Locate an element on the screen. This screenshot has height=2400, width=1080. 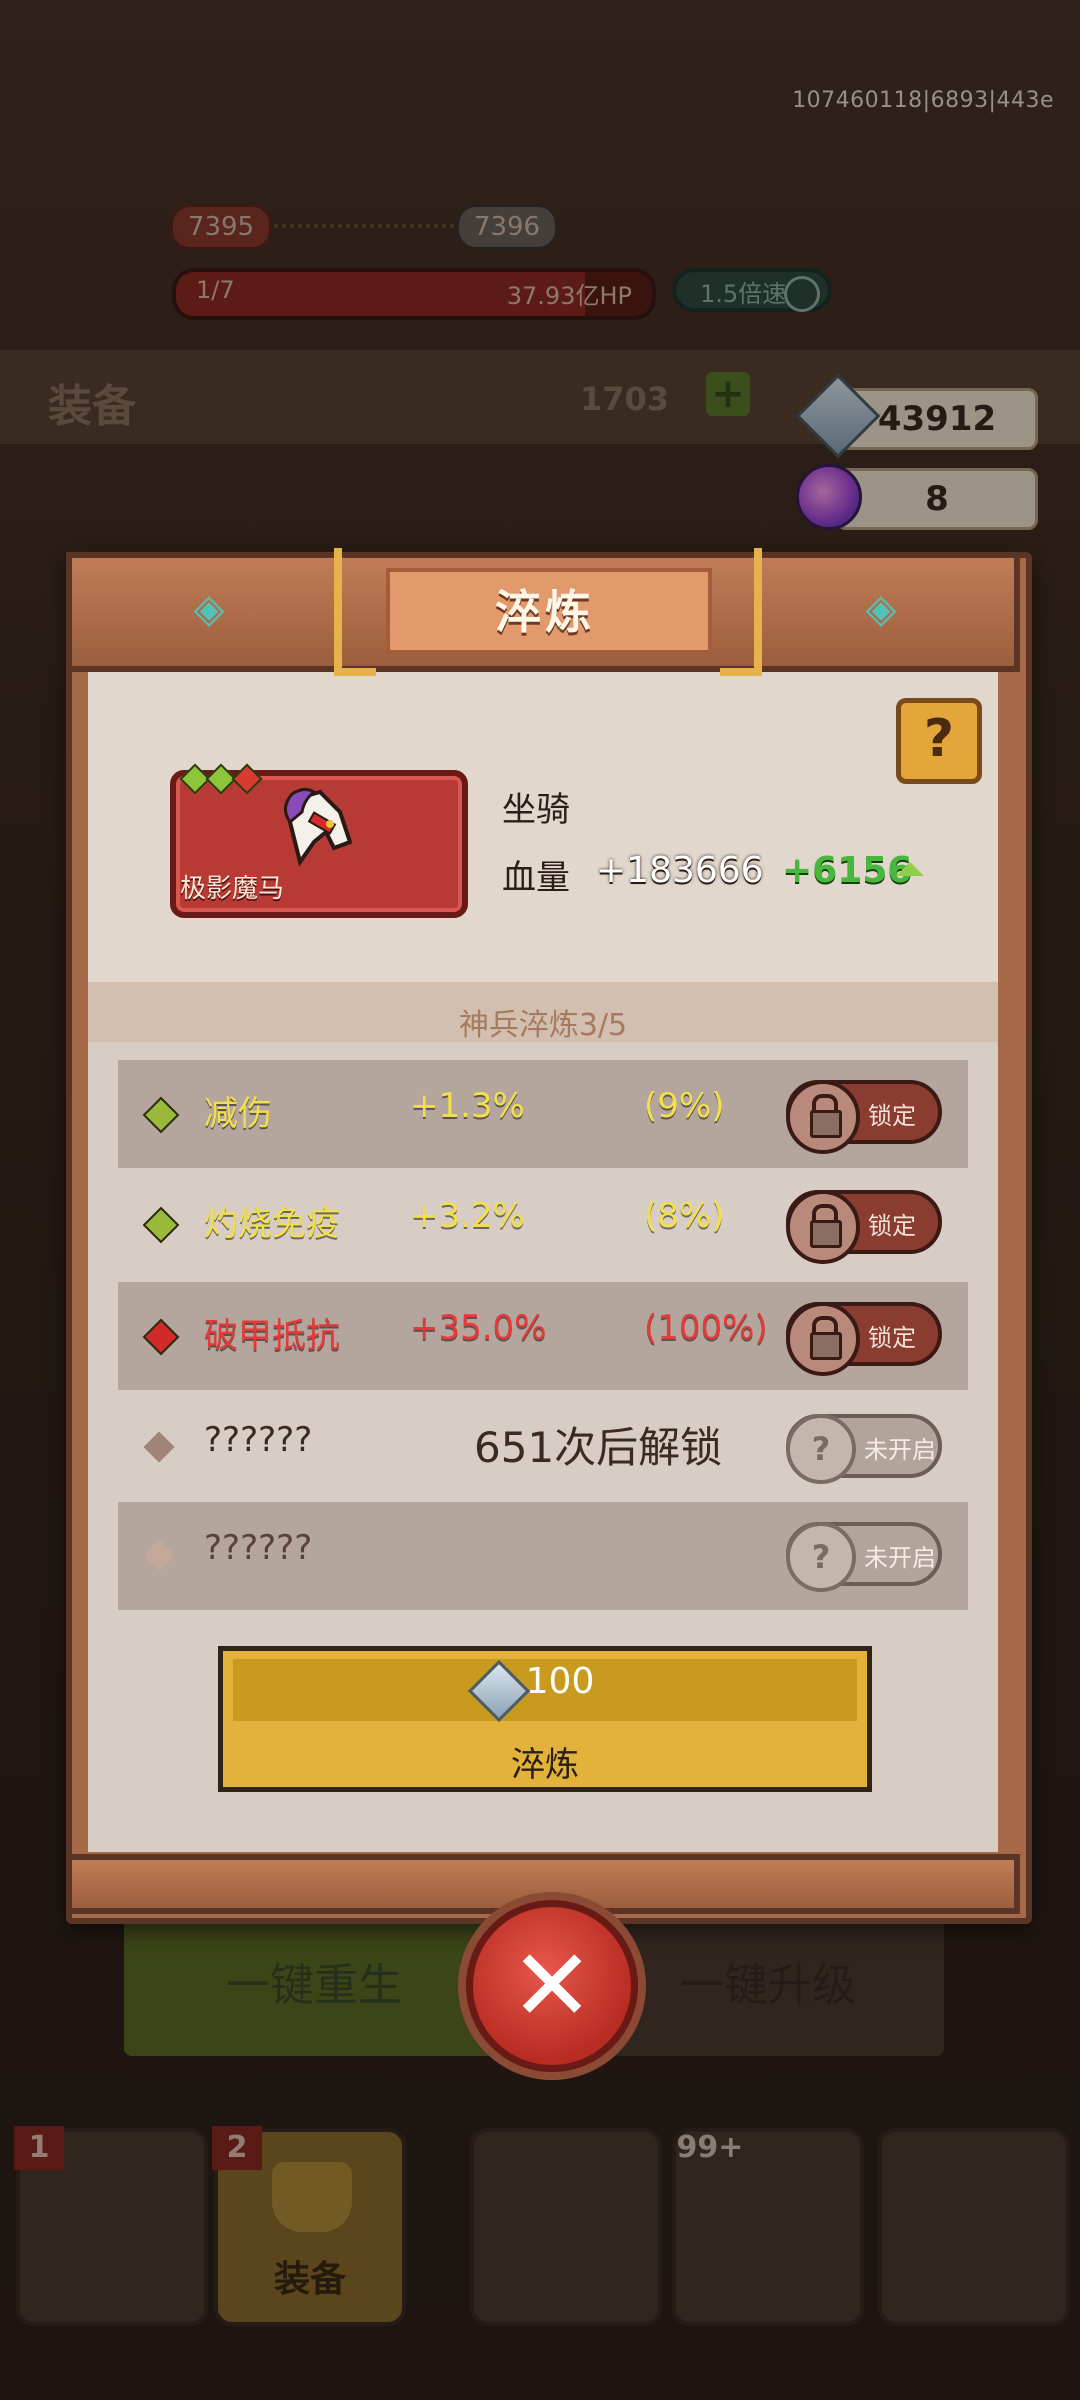
stat-increase: +6156 is located at coordinates (847, 870).